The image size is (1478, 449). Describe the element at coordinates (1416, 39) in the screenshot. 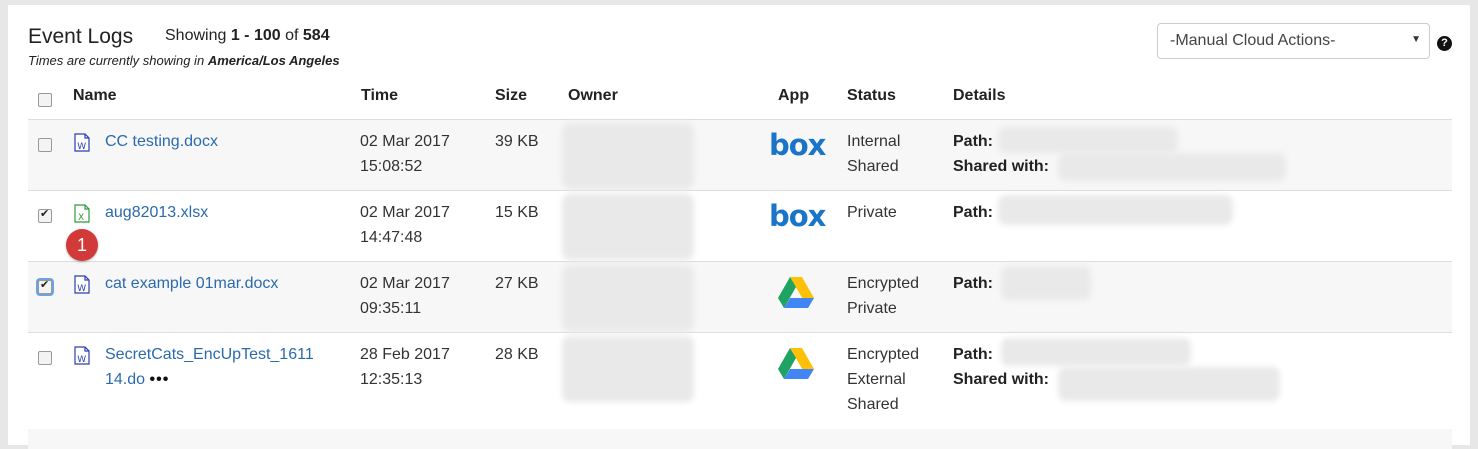

I see `dropdown-caret-icon: ▼` at that location.